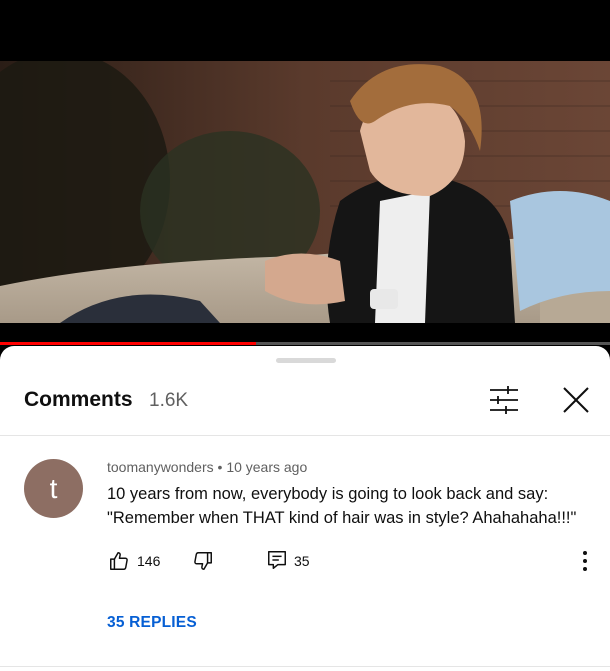  What do you see at coordinates (305, 435) in the screenshot?
I see `header-divider` at bounding box center [305, 435].